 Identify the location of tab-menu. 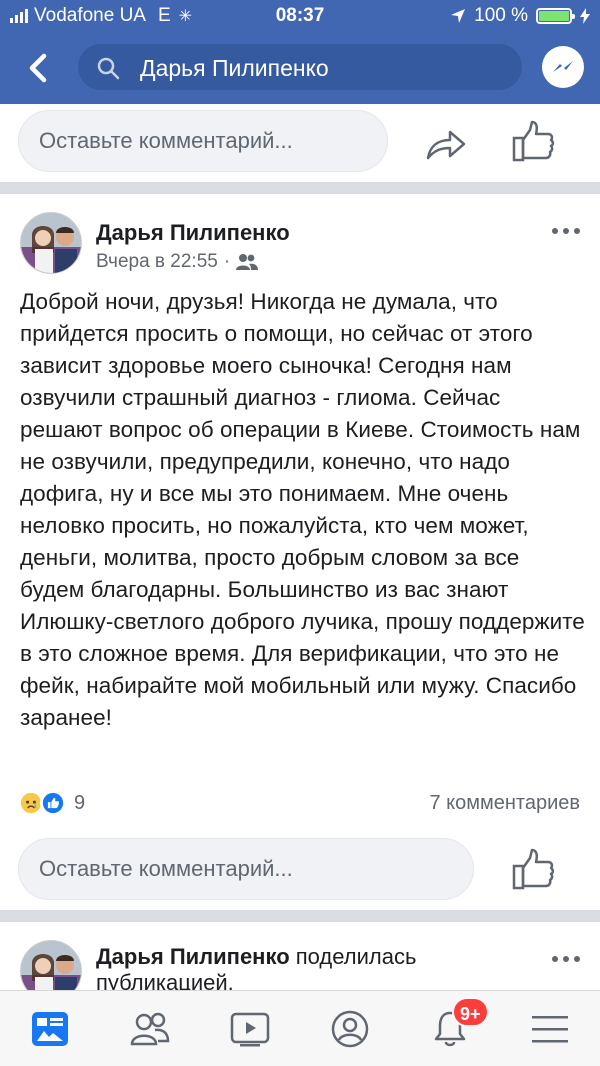
(550, 1029).